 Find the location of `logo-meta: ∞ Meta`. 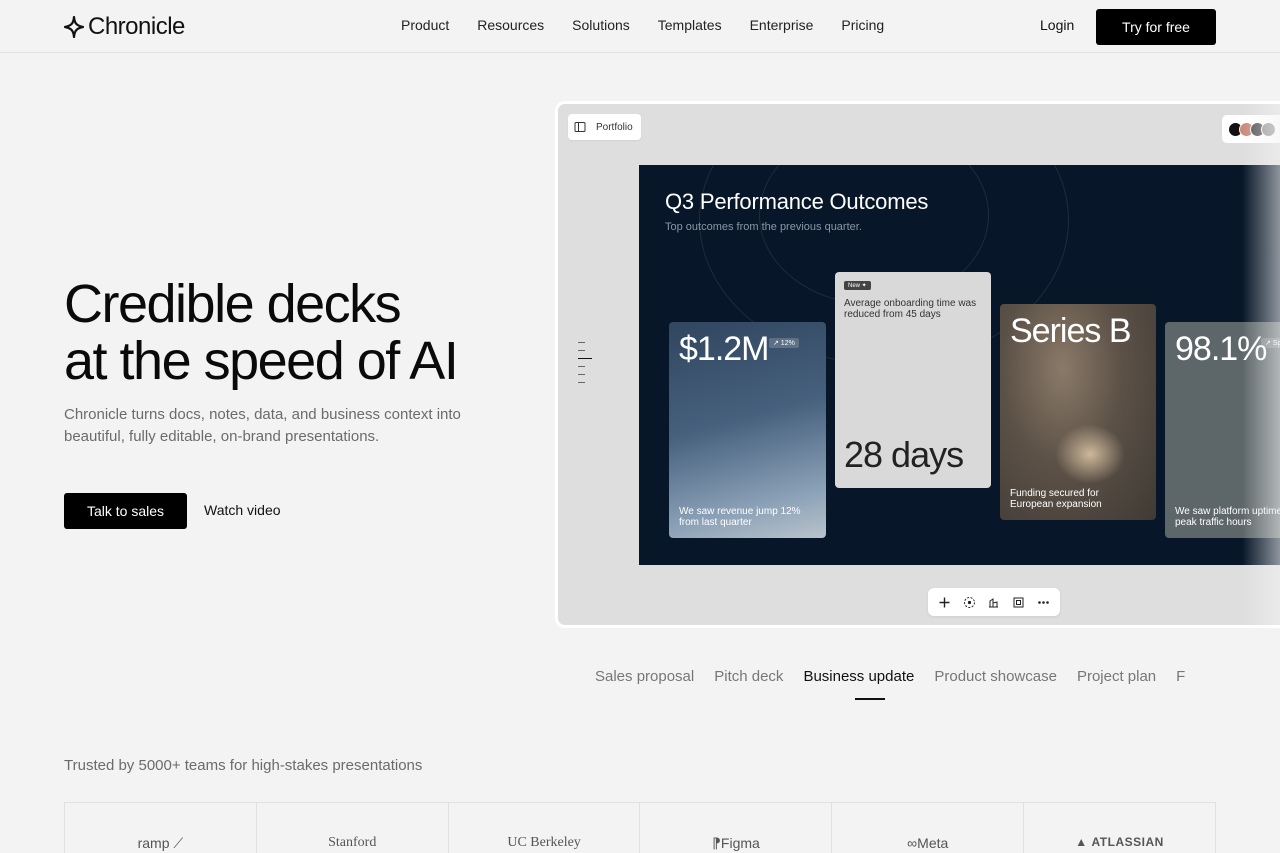

logo-meta: ∞ Meta is located at coordinates (927, 828).